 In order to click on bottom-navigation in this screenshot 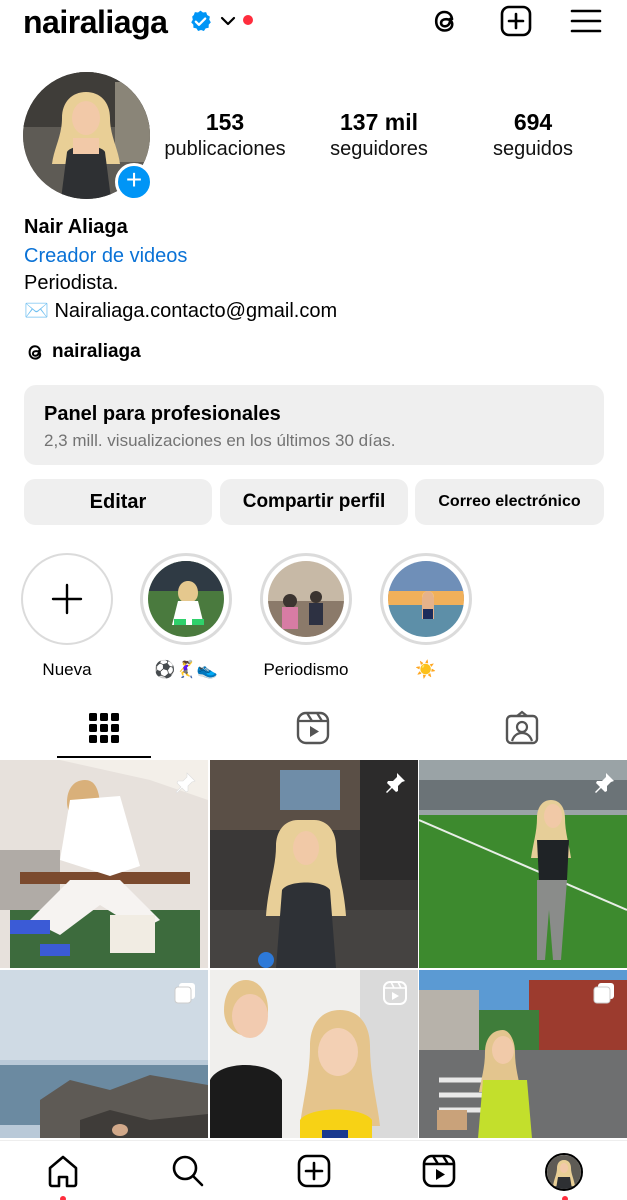, I will do `click(313, 1170)`.